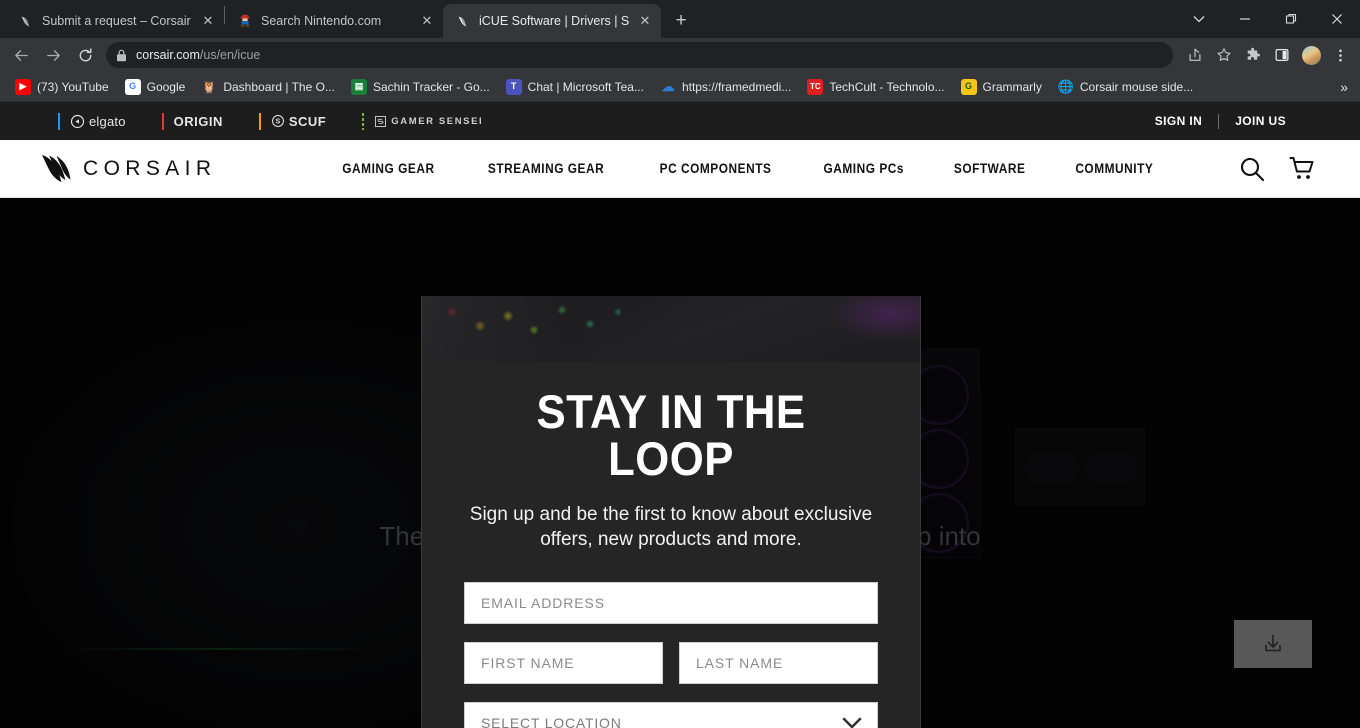 This screenshot has width=1360, height=728. I want to click on tab-title: iCUE Software | Drivers | Software, so click(554, 21).